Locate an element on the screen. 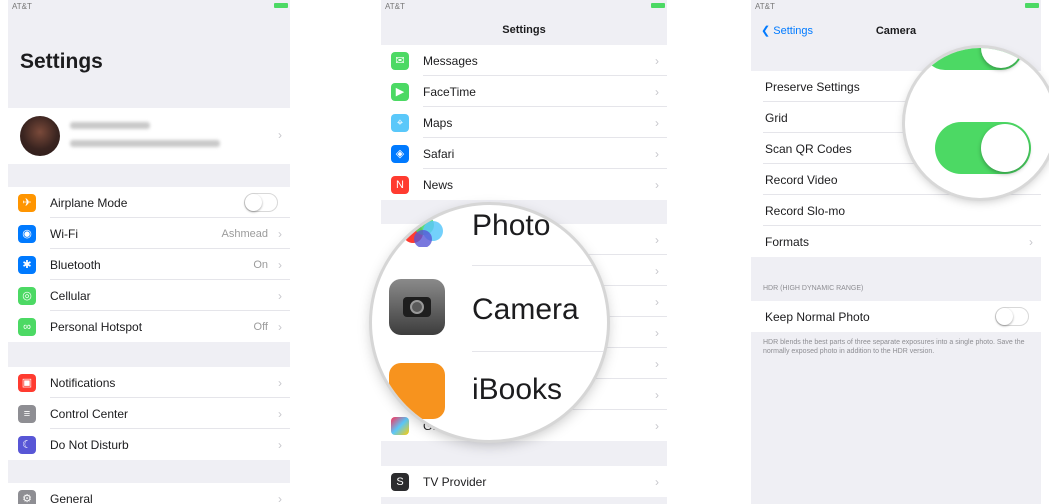 The height and width of the screenshot is (504, 1049). settings-row-notifications: ▣ Notifications › is located at coordinates (149, 382).